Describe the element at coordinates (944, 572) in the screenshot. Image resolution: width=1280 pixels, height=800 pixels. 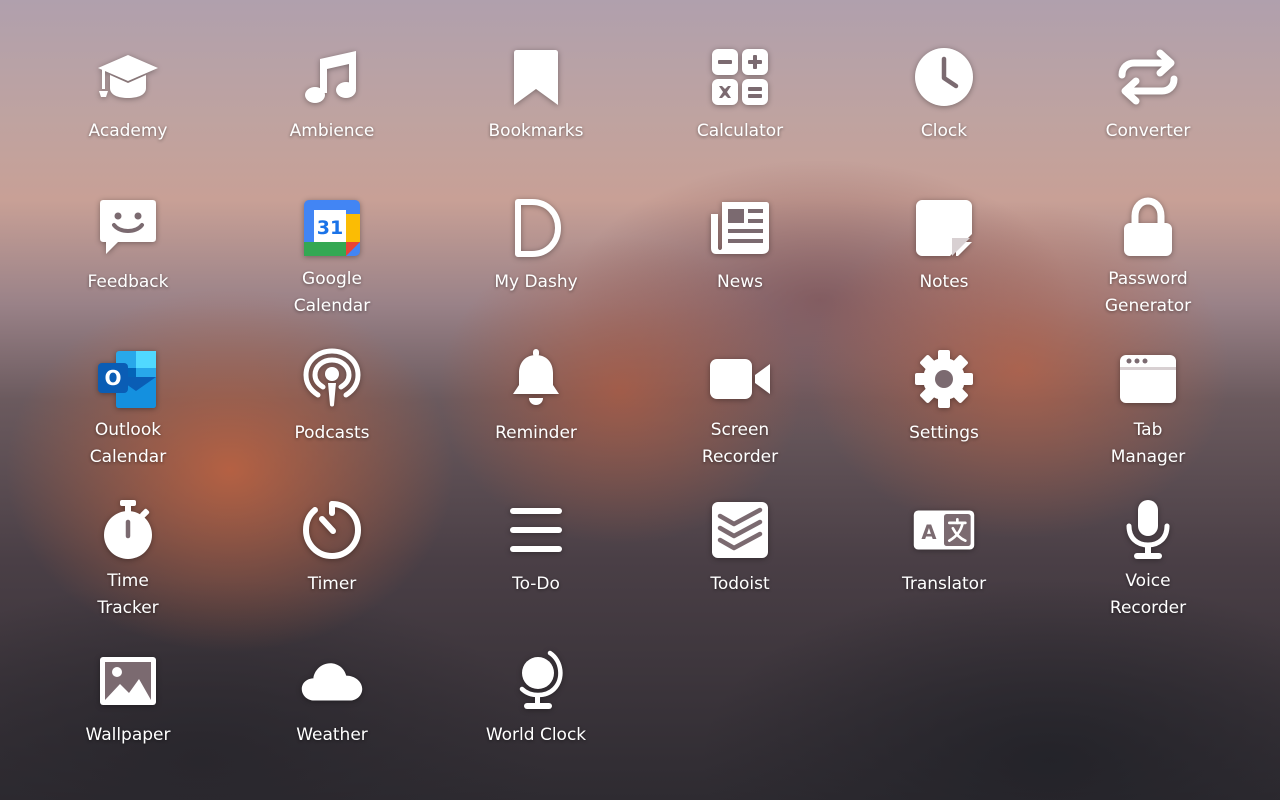
I see `app-tile-translator: A Translator` at that location.